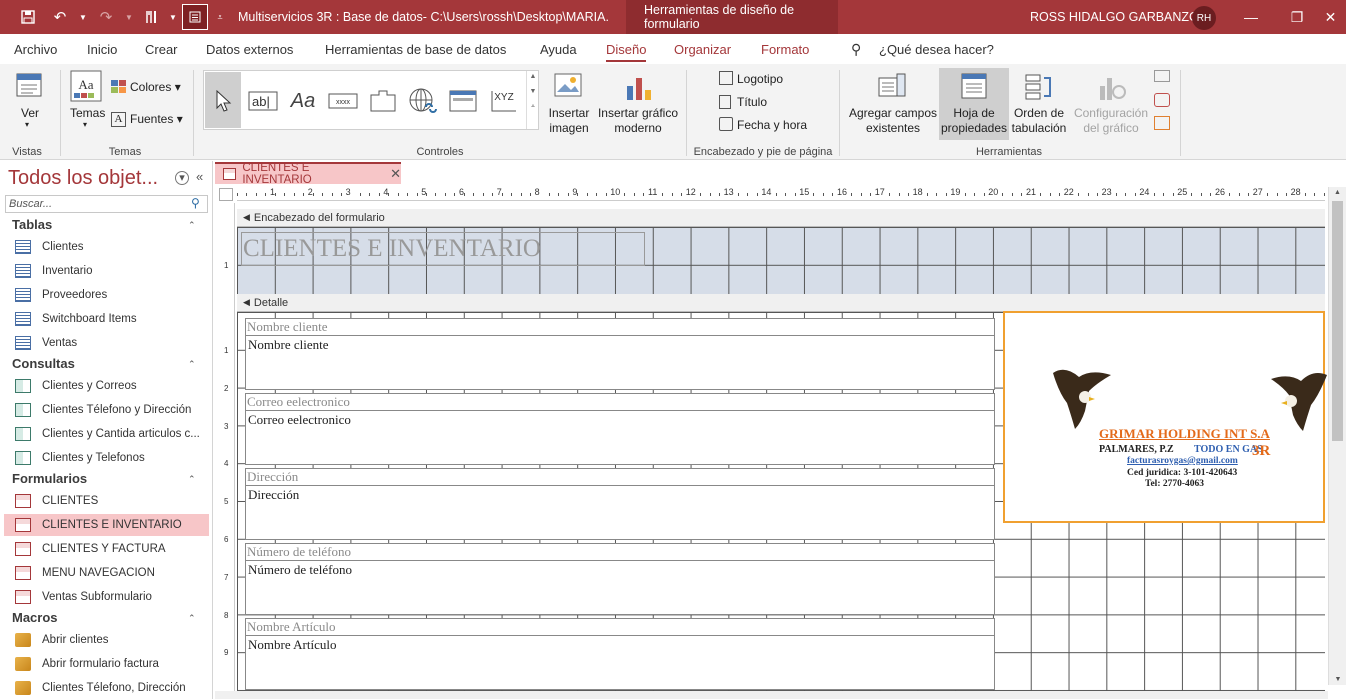 This screenshot has width=1346, height=699. I want to click on nav-item: CLIENTES E INVENTARIO, so click(106, 525).